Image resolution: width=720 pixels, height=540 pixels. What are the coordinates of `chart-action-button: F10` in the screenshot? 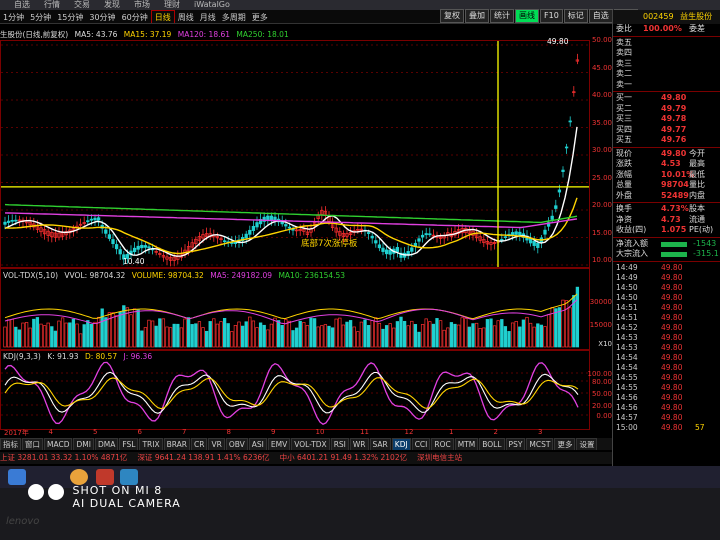 It's located at (551, 16).